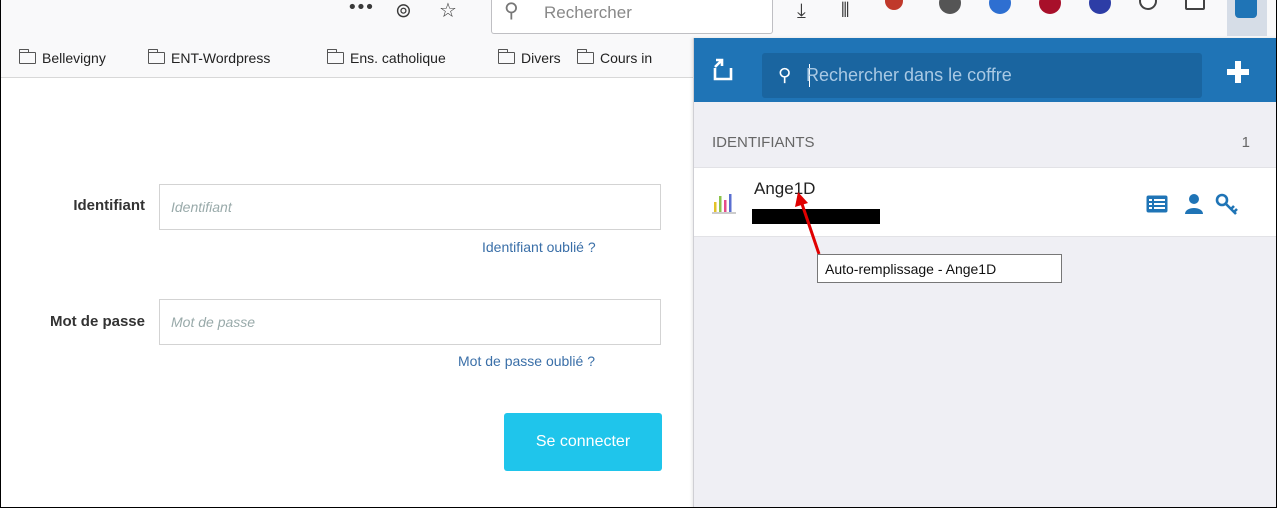  Describe the element at coordinates (1050, 7) in the screenshot. I see `ublock-icon` at that location.